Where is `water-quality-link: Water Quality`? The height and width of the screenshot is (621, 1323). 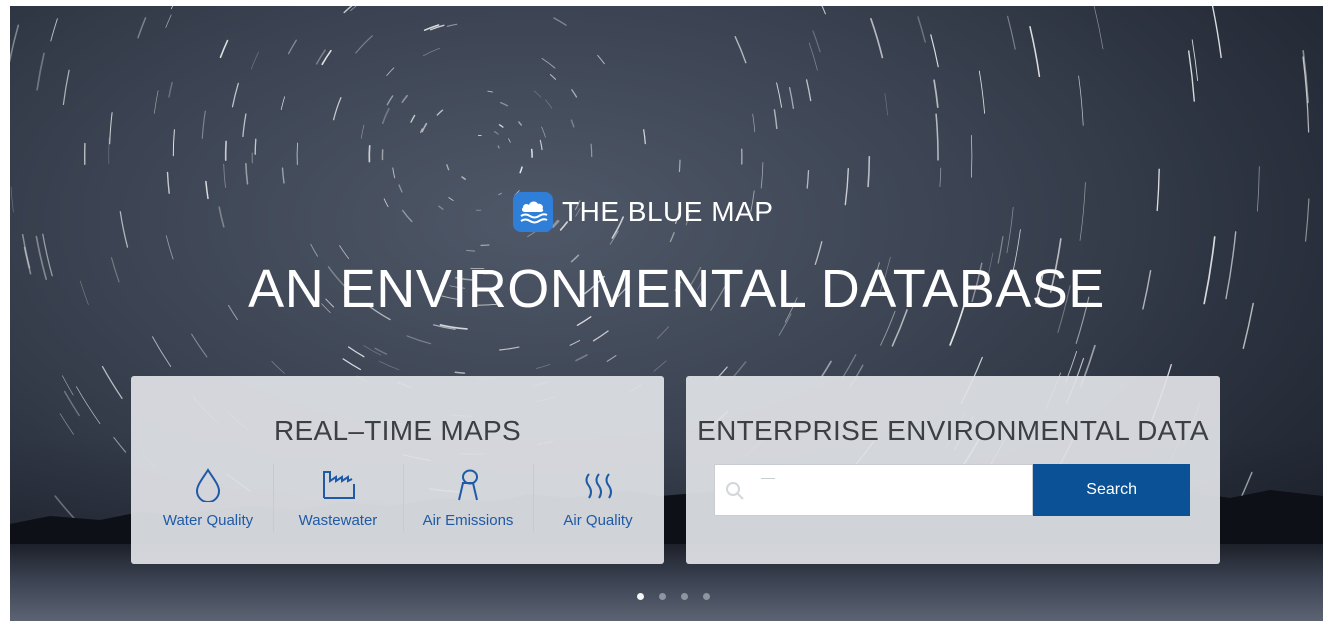 water-quality-link: Water Quality is located at coordinates (208, 499).